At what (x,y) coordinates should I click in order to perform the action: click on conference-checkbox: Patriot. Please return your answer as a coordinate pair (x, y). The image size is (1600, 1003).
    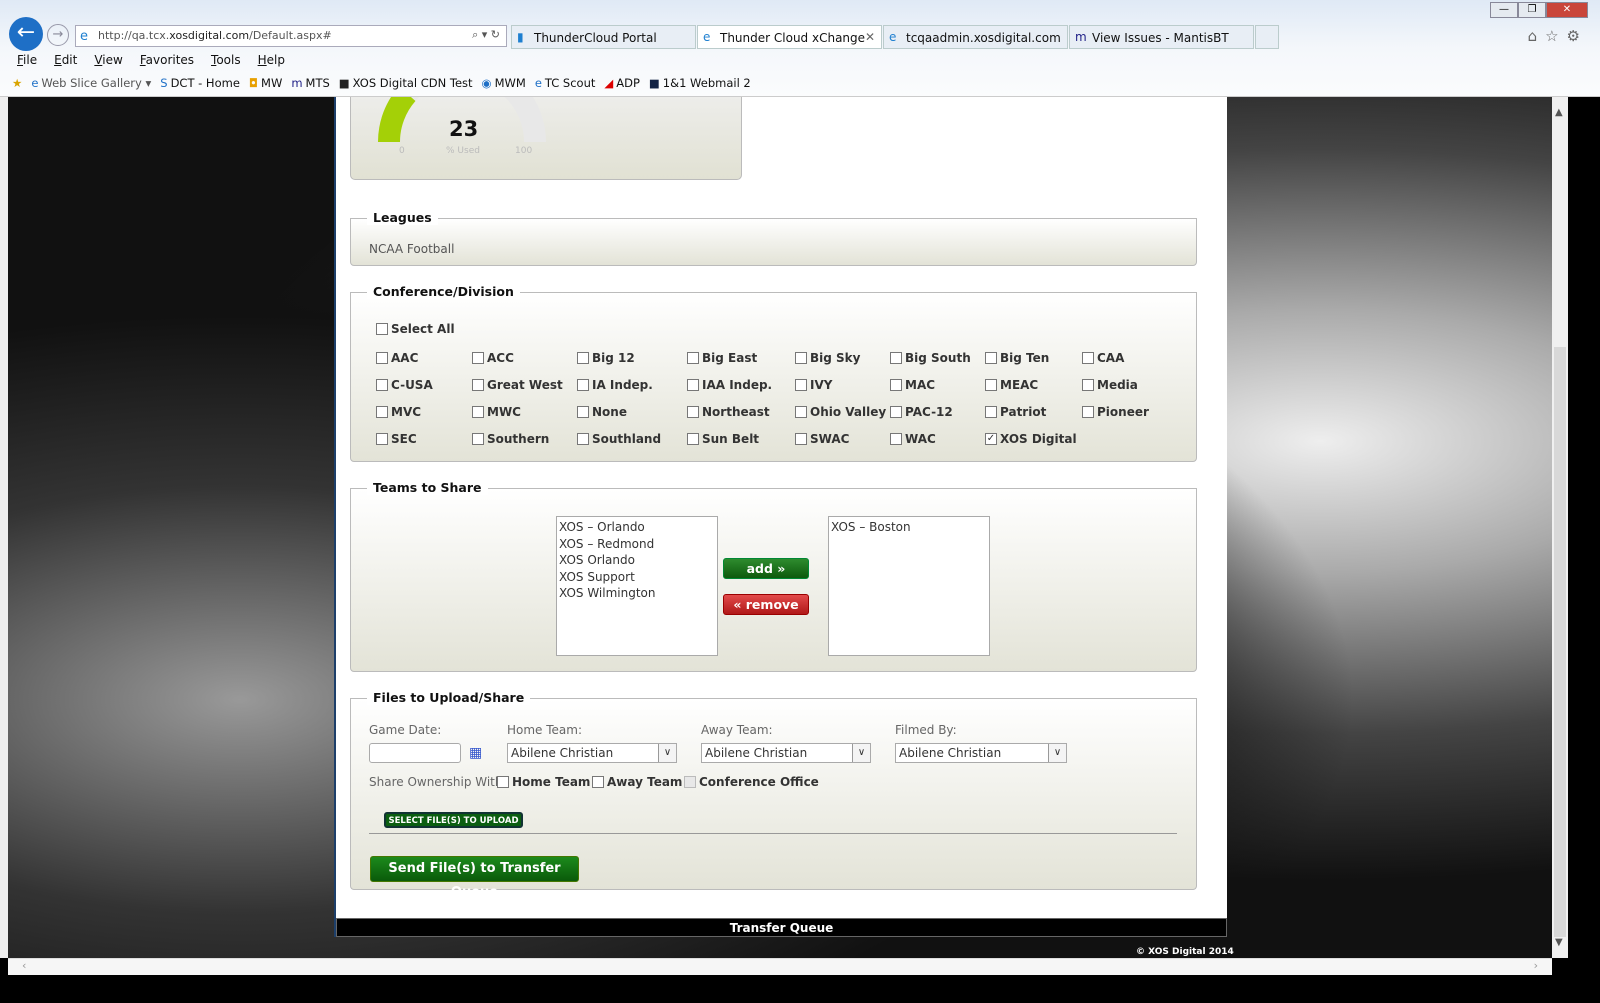
    Looking at the image, I should click on (1015, 412).